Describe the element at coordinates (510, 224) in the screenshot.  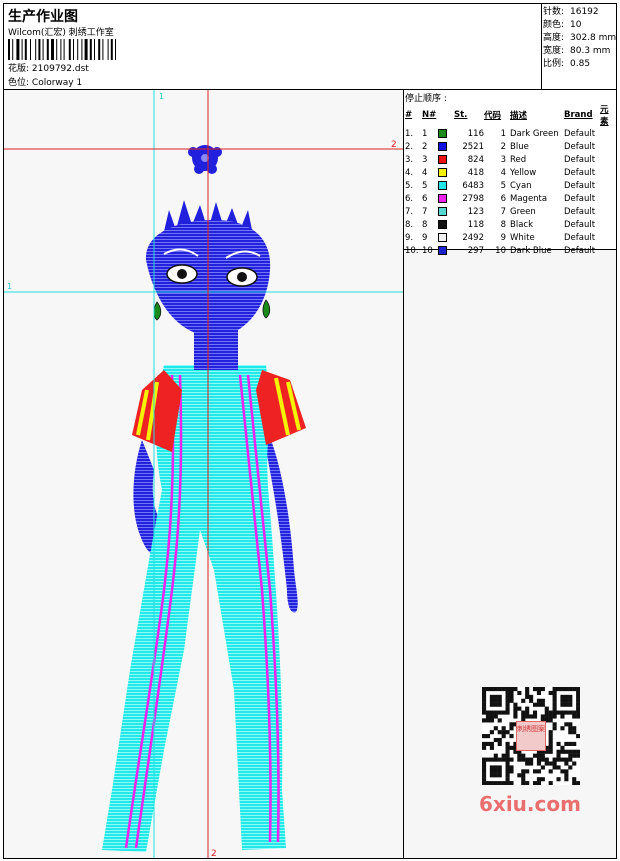
I see `table-row: 8. 8 118 8 Black Default` at that location.